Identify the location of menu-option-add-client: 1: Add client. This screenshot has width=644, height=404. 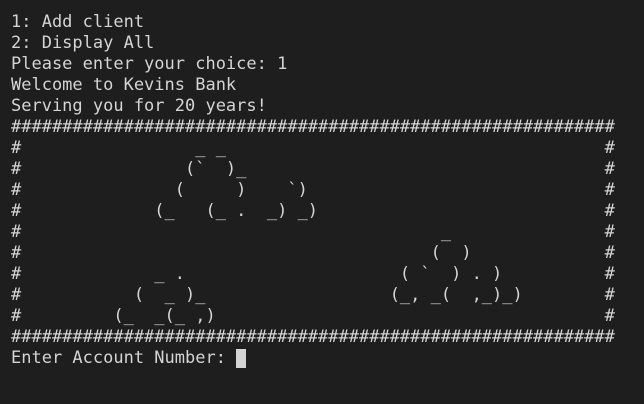
(78, 22).